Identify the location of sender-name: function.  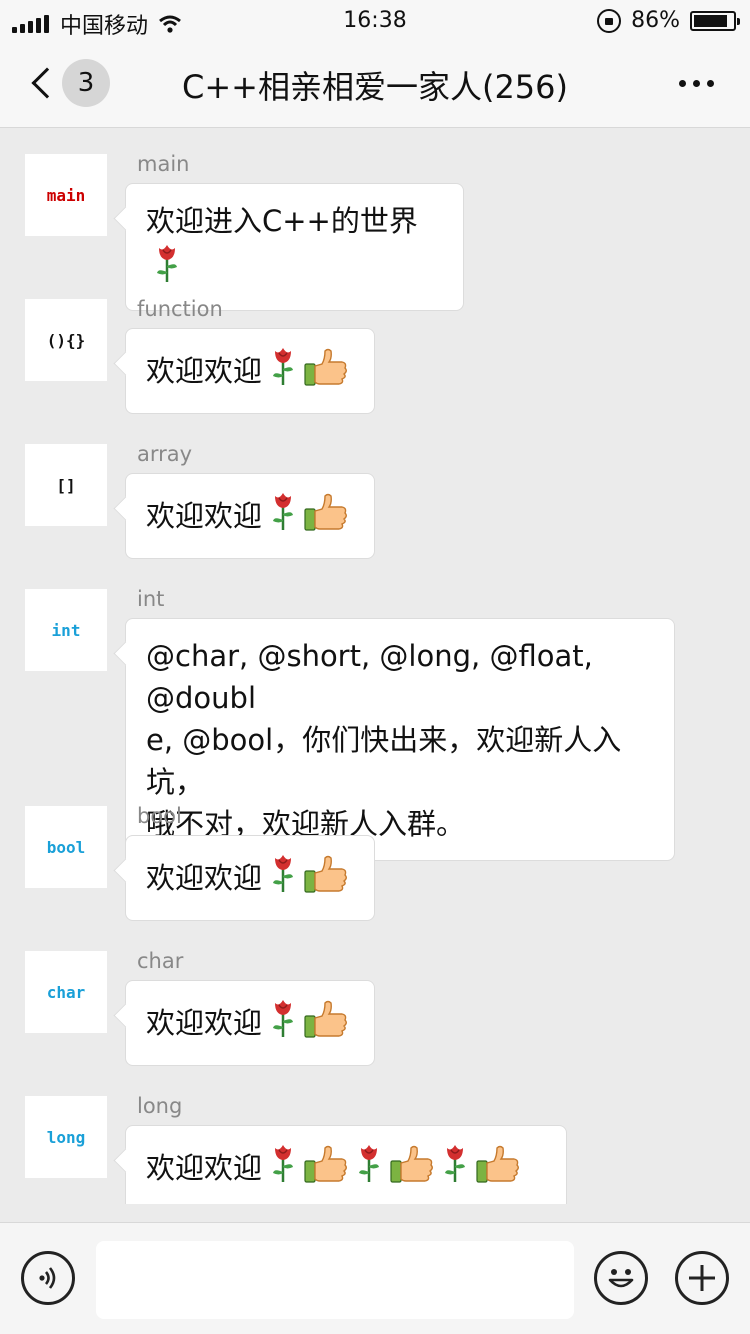
(180, 309).